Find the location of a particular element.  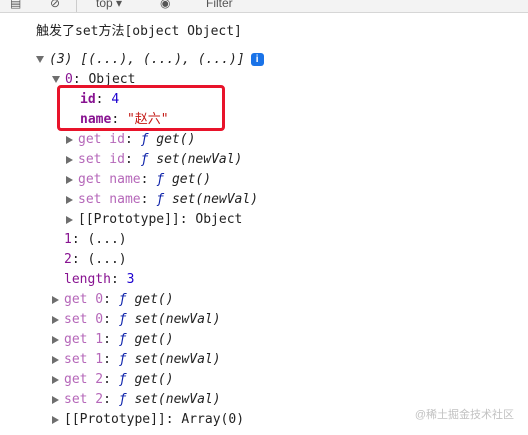

array-expander: (3) [(...), (...), (...)] i is located at coordinates (150, 60).